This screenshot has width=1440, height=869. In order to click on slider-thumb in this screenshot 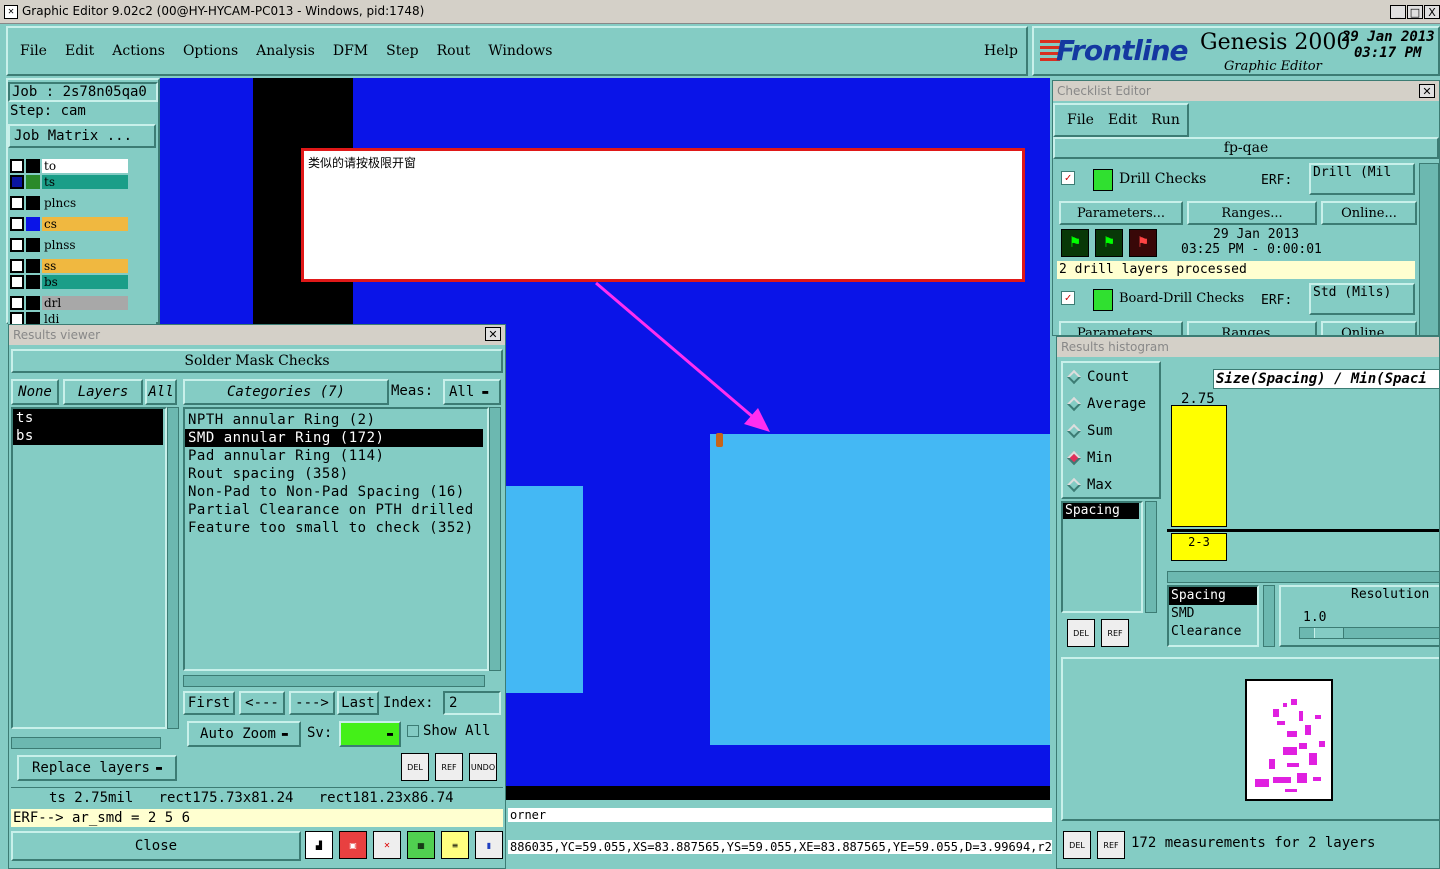, I will do `click(1329, 633)`.